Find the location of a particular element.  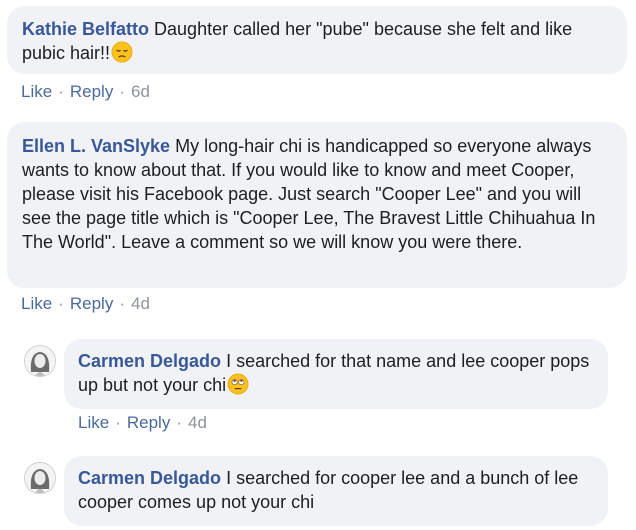

comment-author: Kathie Belfatto is located at coordinates (85, 29).